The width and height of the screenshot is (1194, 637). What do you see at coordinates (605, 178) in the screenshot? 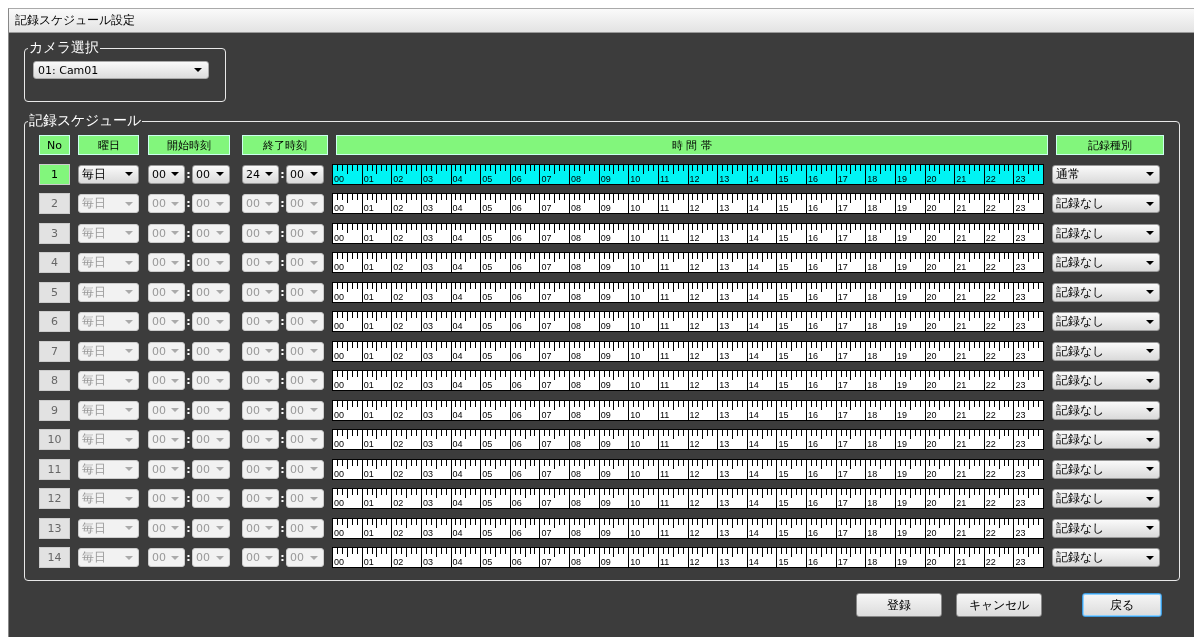
I see `hour-label: 09` at bounding box center [605, 178].